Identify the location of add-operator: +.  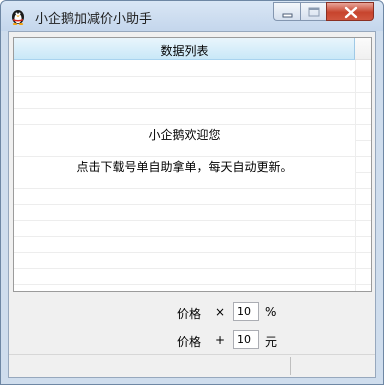
(220, 340).